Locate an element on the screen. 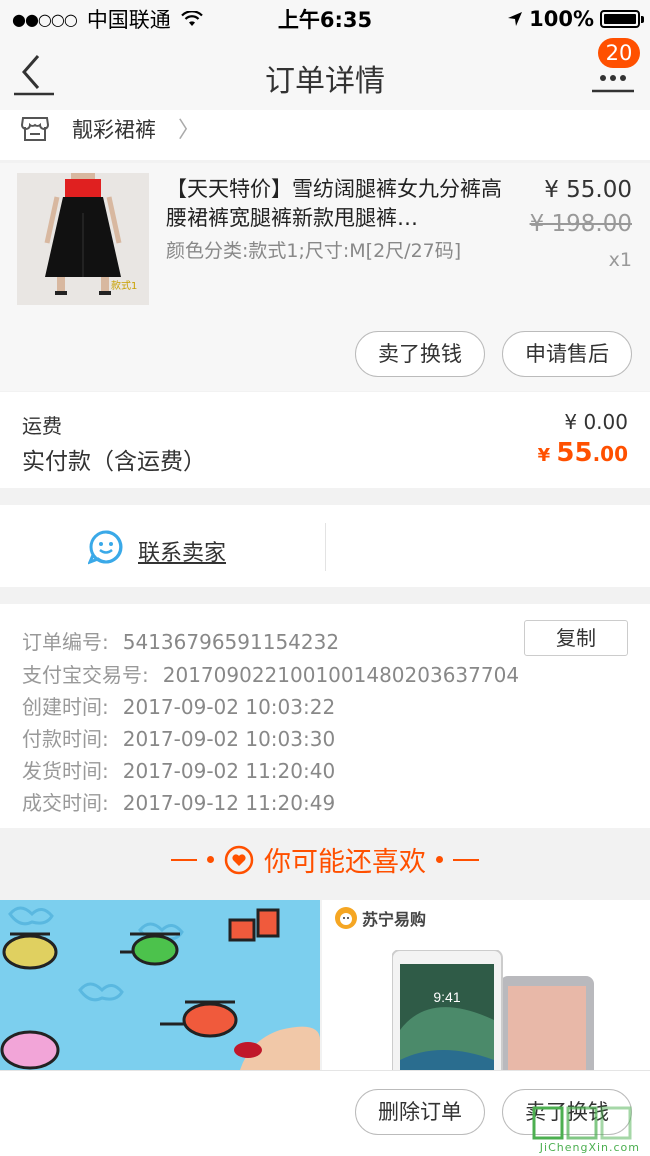 This screenshot has width=650, height=1156. nav-bar: 订单详情 20 is located at coordinates (325, 74).